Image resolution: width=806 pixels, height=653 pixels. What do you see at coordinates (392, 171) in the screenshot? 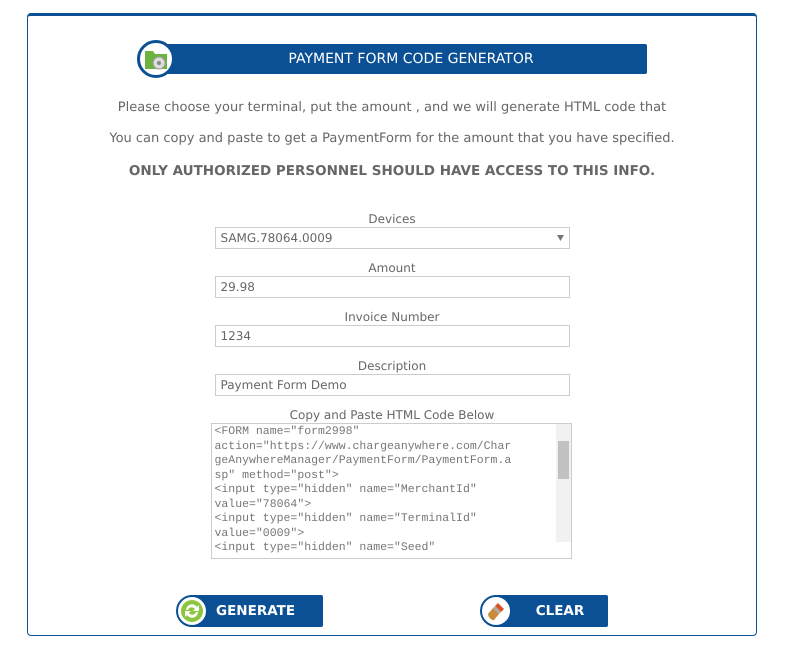
I see `warning-text: ONLY AUTHORIZED PERSONNEL SHOULD HAVE ACCESS TO THIS INFO.` at bounding box center [392, 171].